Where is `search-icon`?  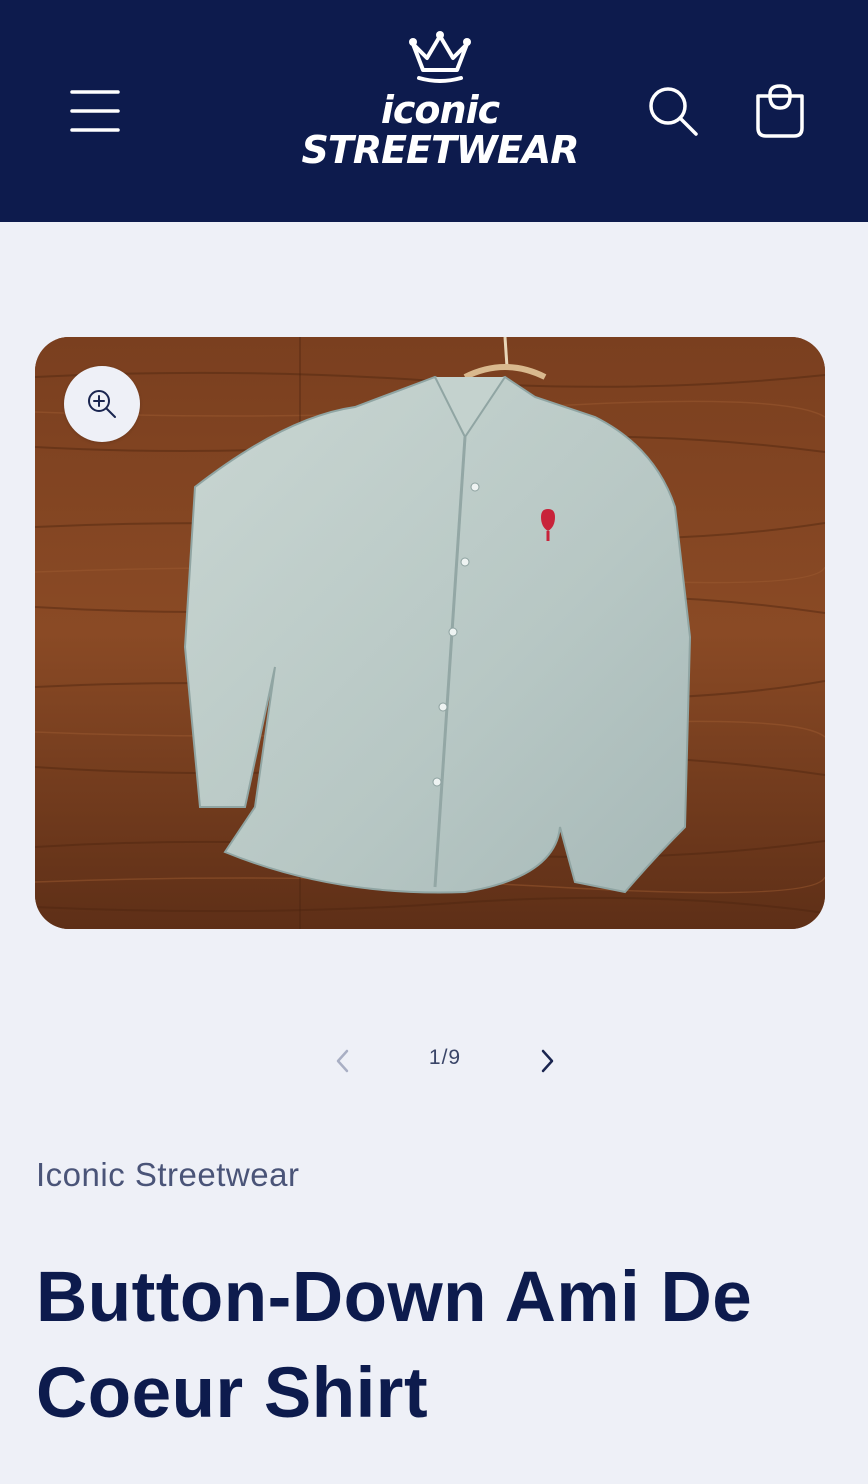
search-icon is located at coordinates (673, 111).